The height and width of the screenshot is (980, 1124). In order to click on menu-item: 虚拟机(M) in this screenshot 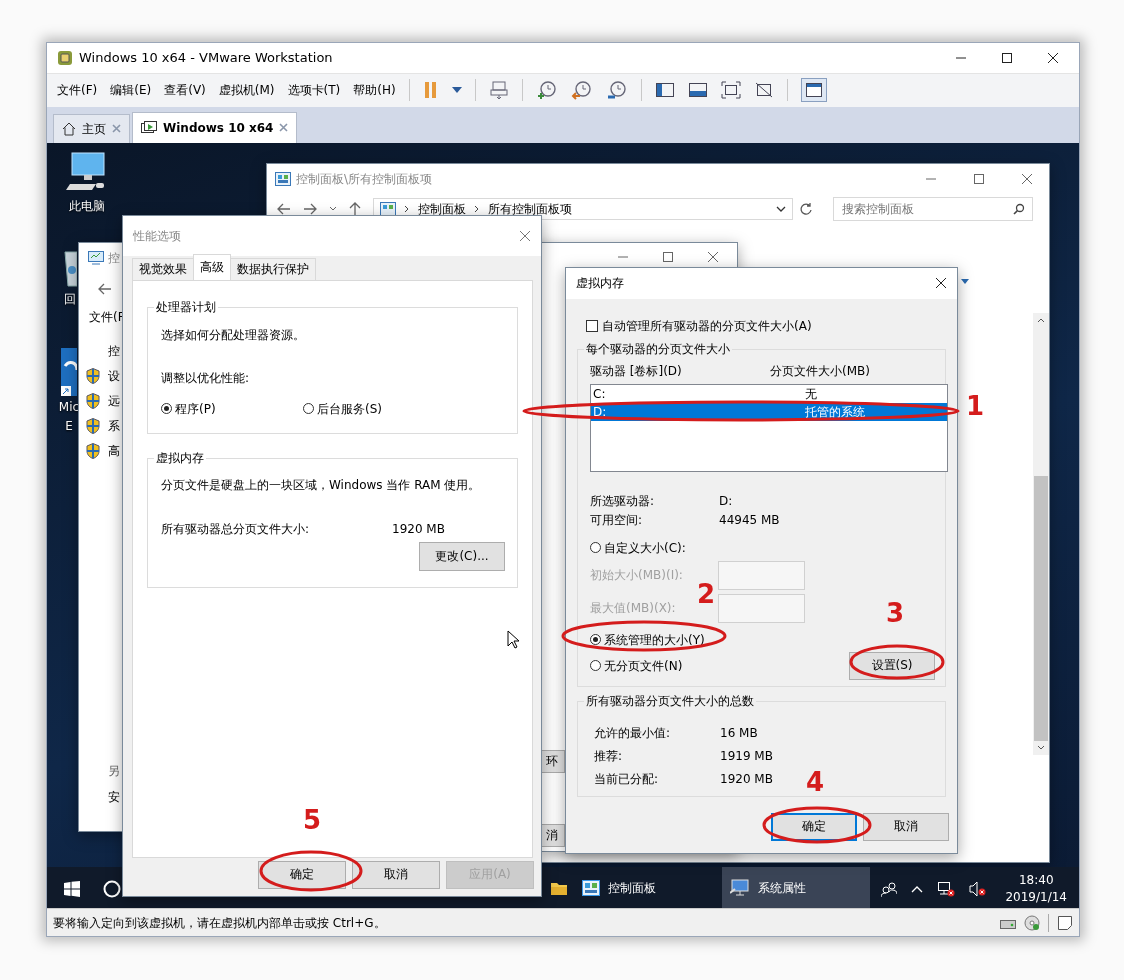, I will do `click(246, 90)`.